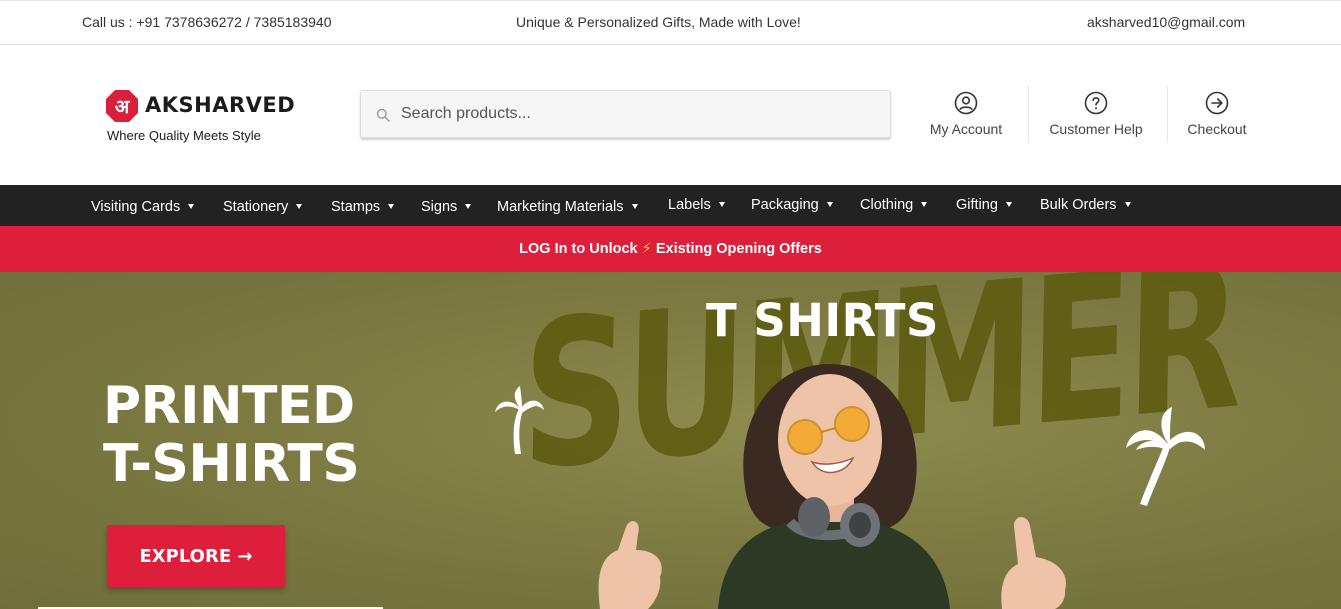 Image resolution: width=1341 pixels, height=609 pixels. What do you see at coordinates (966, 103) in the screenshot?
I see `user-circle-icon` at bounding box center [966, 103].